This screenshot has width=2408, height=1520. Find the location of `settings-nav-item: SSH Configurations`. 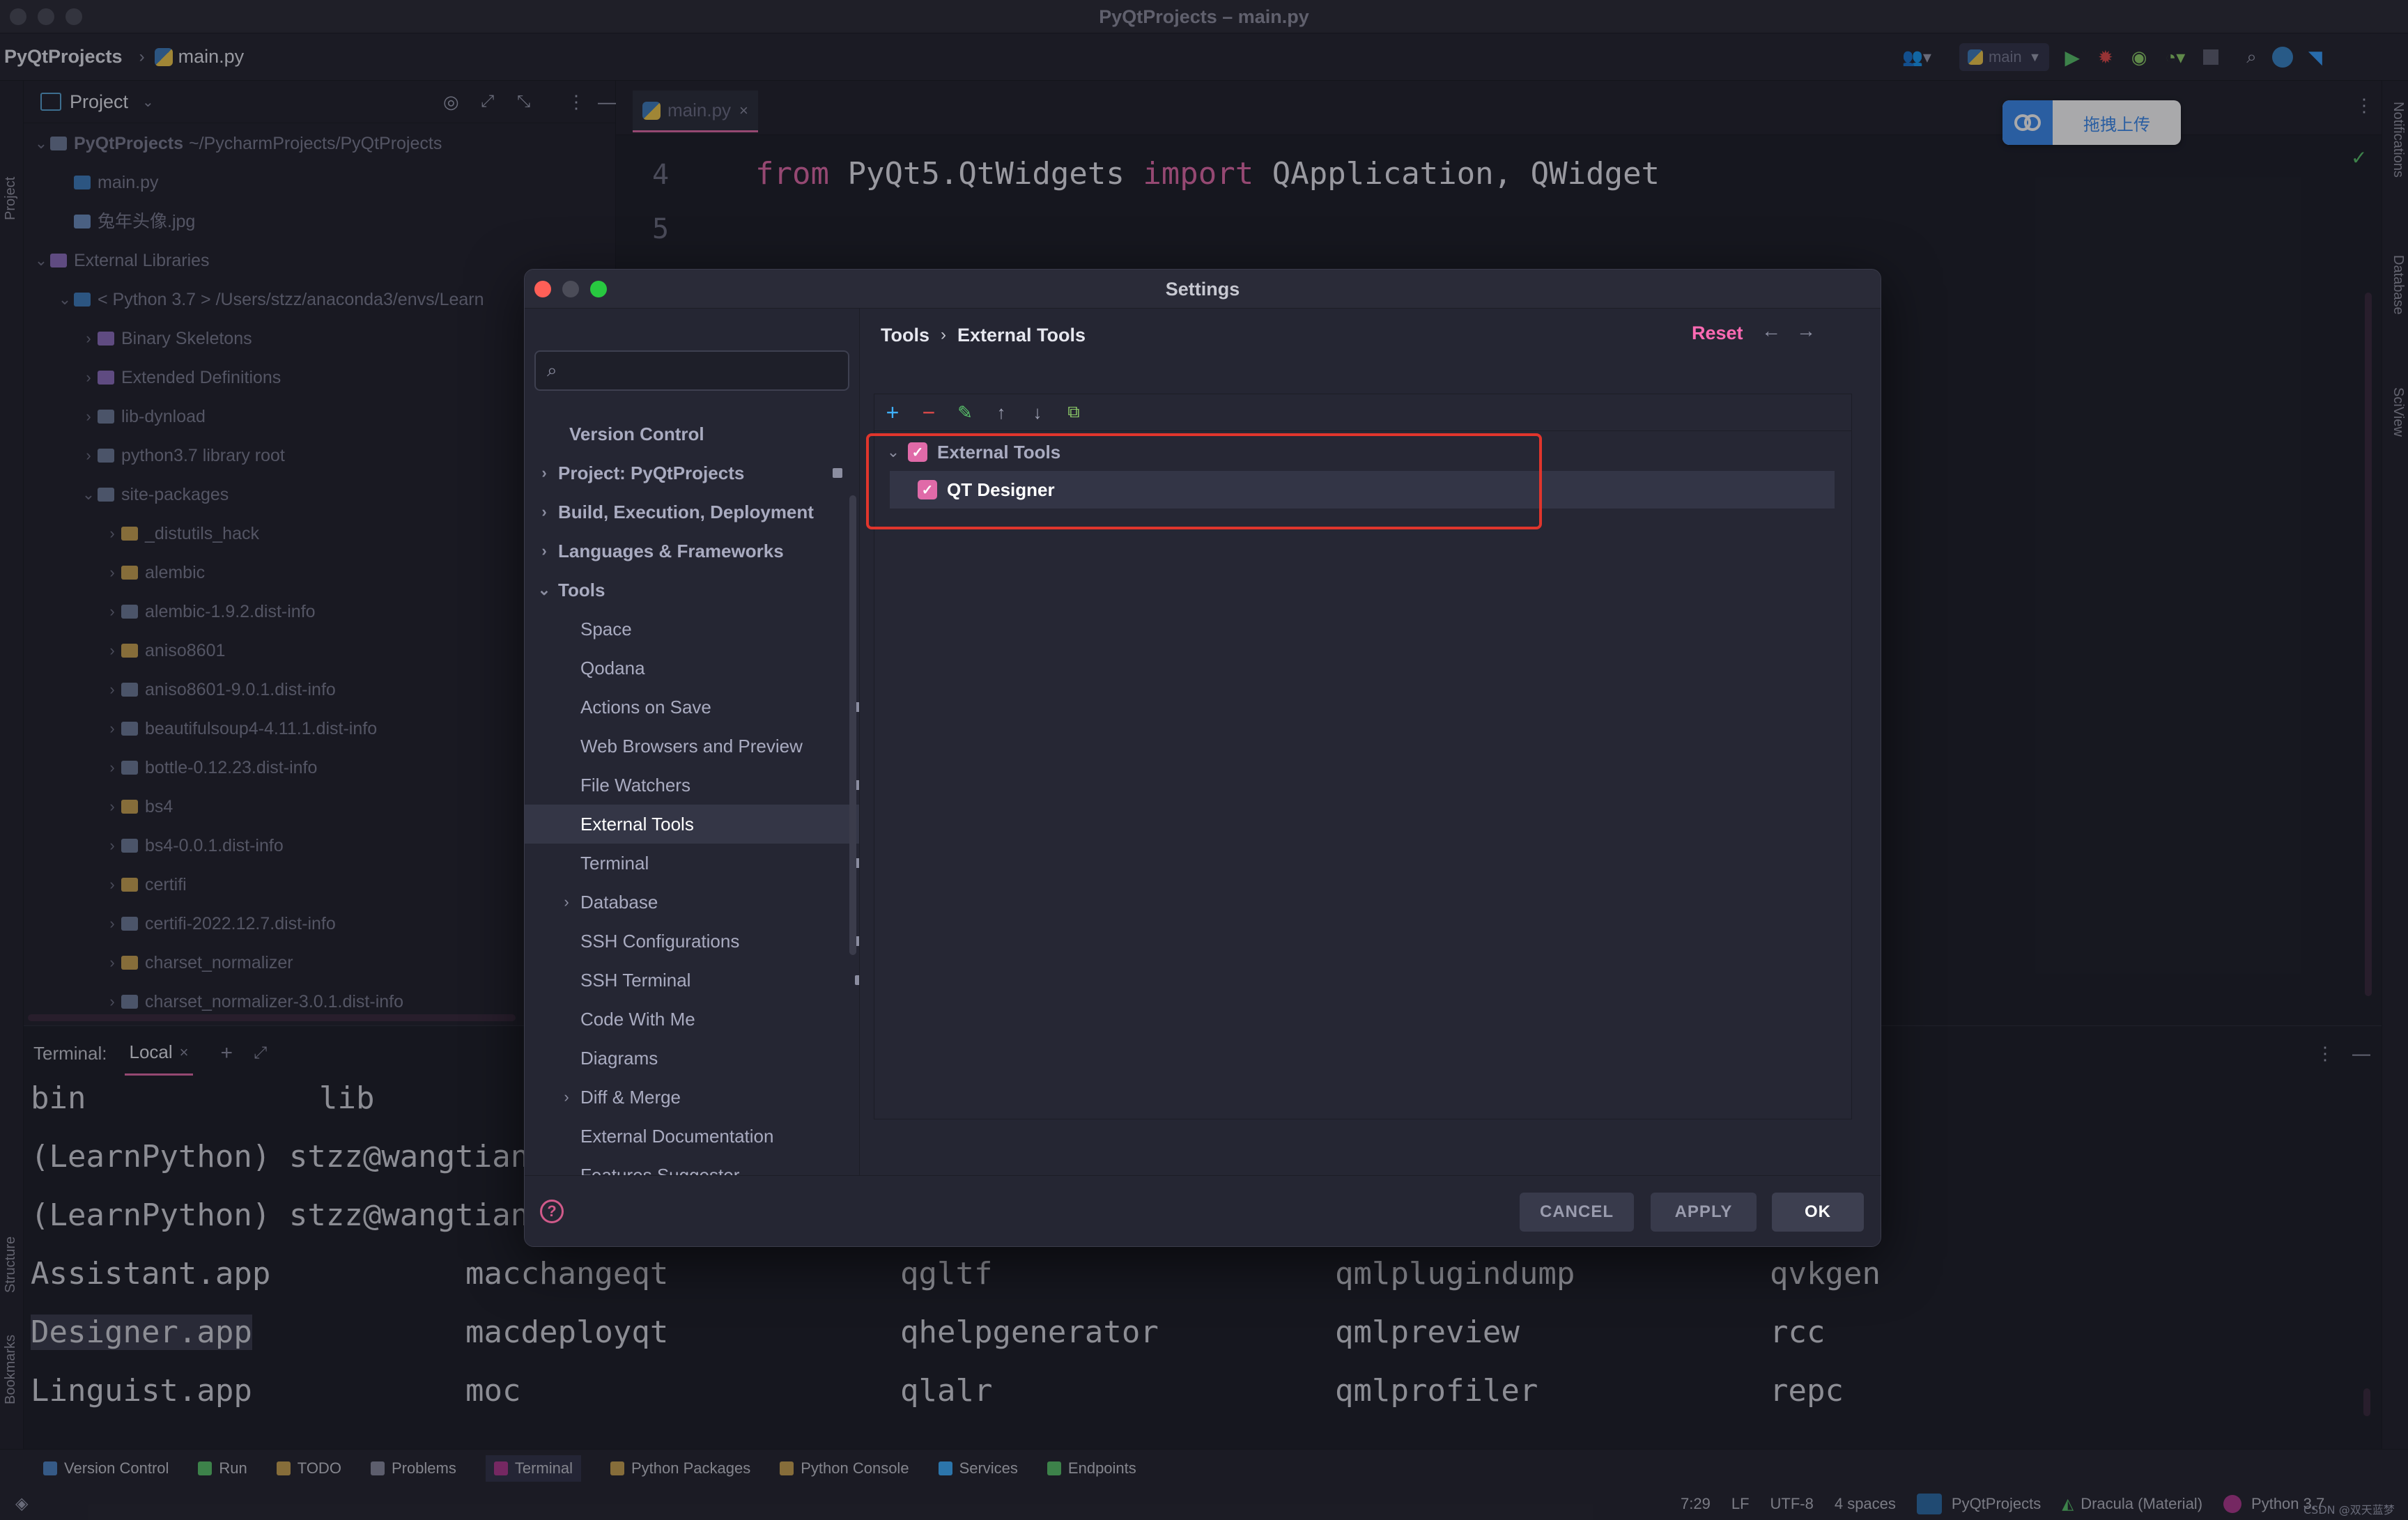

settings-nav-item: SSH Configurations is located at coordinates (704, 941).